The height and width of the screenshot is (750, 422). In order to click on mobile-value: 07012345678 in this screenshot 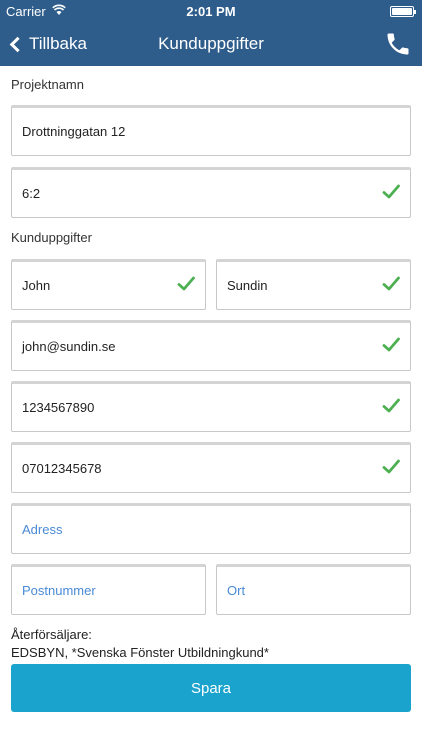, I will do `click(62, 468)`.